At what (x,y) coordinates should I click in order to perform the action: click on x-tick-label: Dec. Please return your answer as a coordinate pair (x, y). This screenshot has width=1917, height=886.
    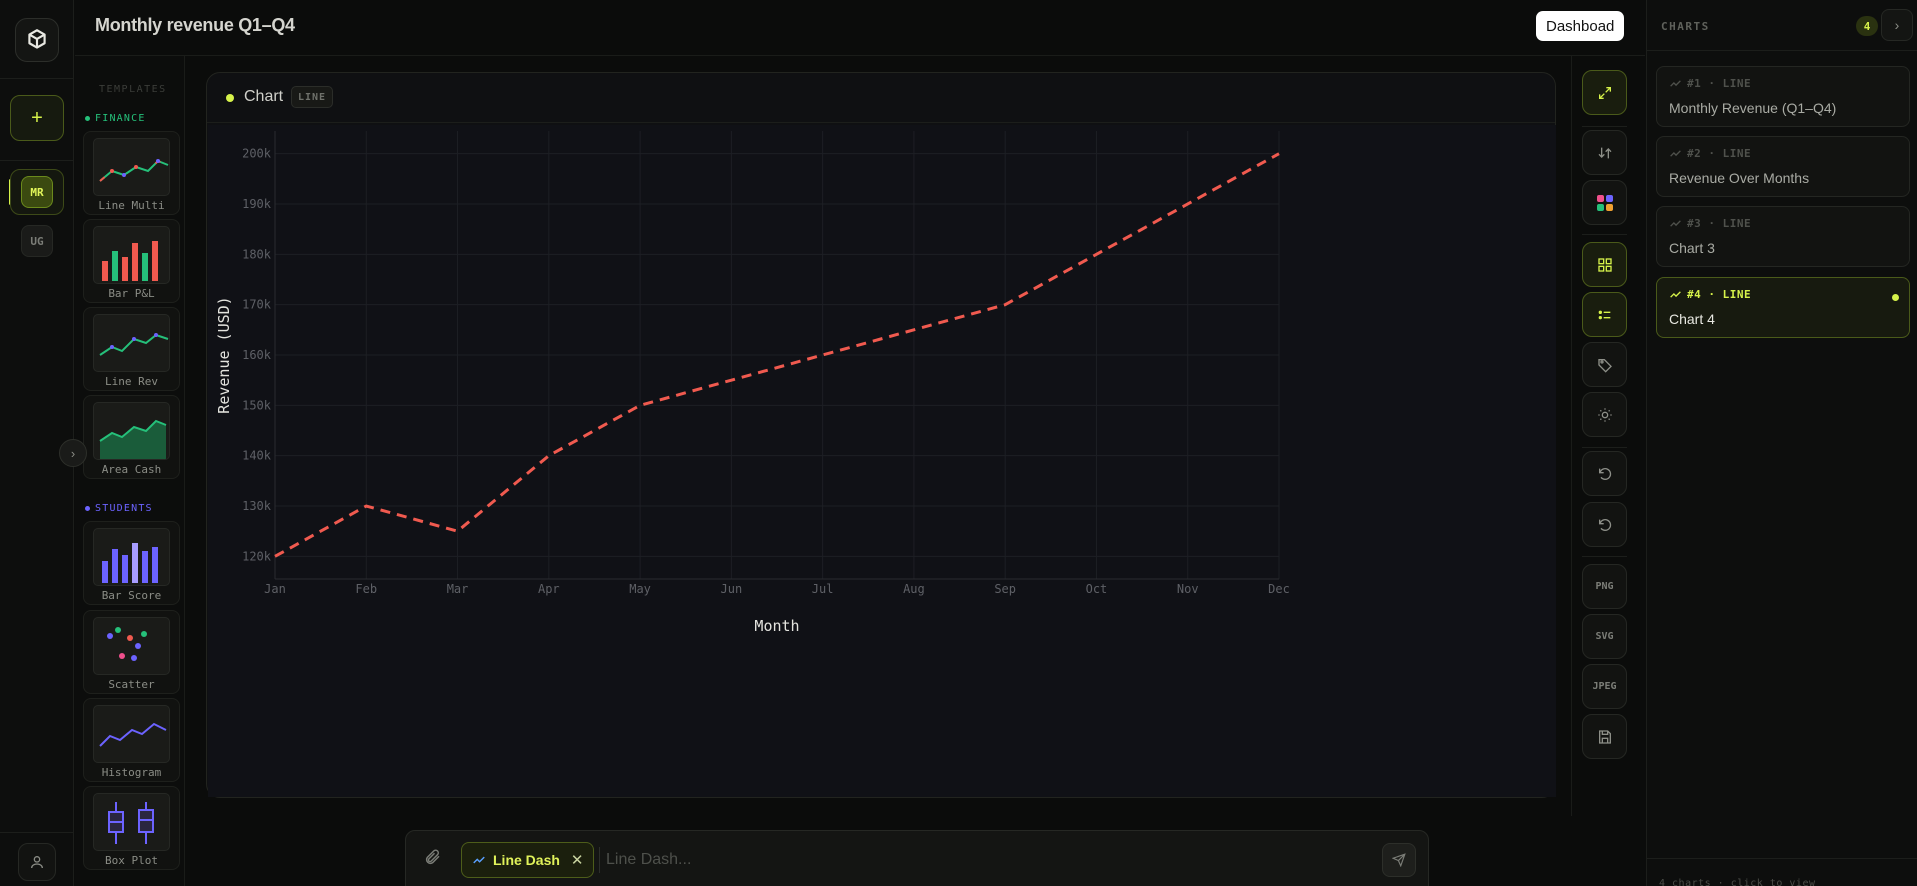
    Looking at the image, I should click on (1279, 589).